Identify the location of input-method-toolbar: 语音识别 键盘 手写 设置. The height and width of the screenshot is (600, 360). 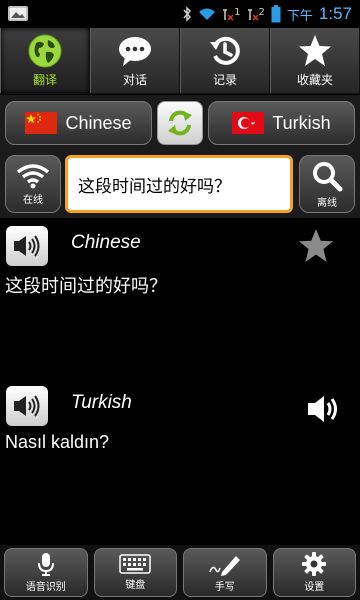
(180, 572).